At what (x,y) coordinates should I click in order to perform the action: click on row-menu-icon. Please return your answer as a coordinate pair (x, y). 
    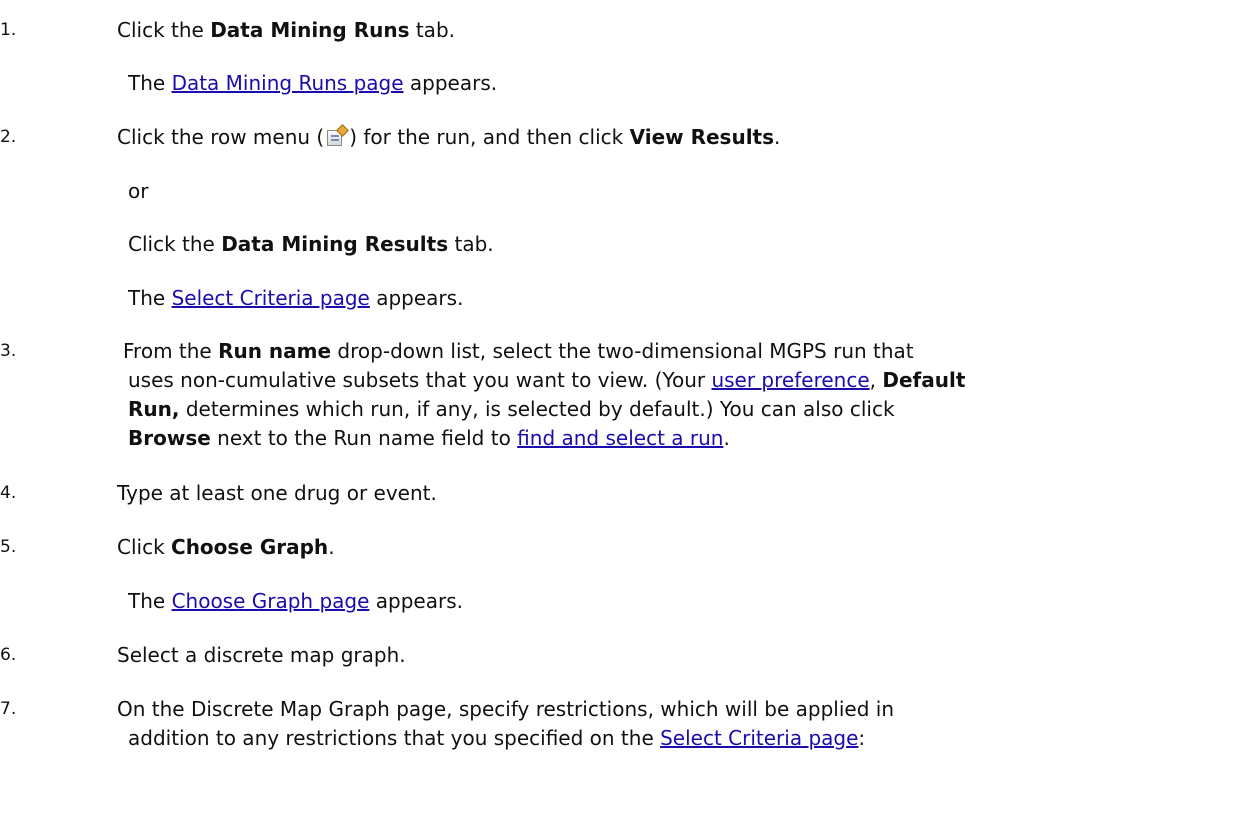
    Looking at the image, I should click on (338, 135).